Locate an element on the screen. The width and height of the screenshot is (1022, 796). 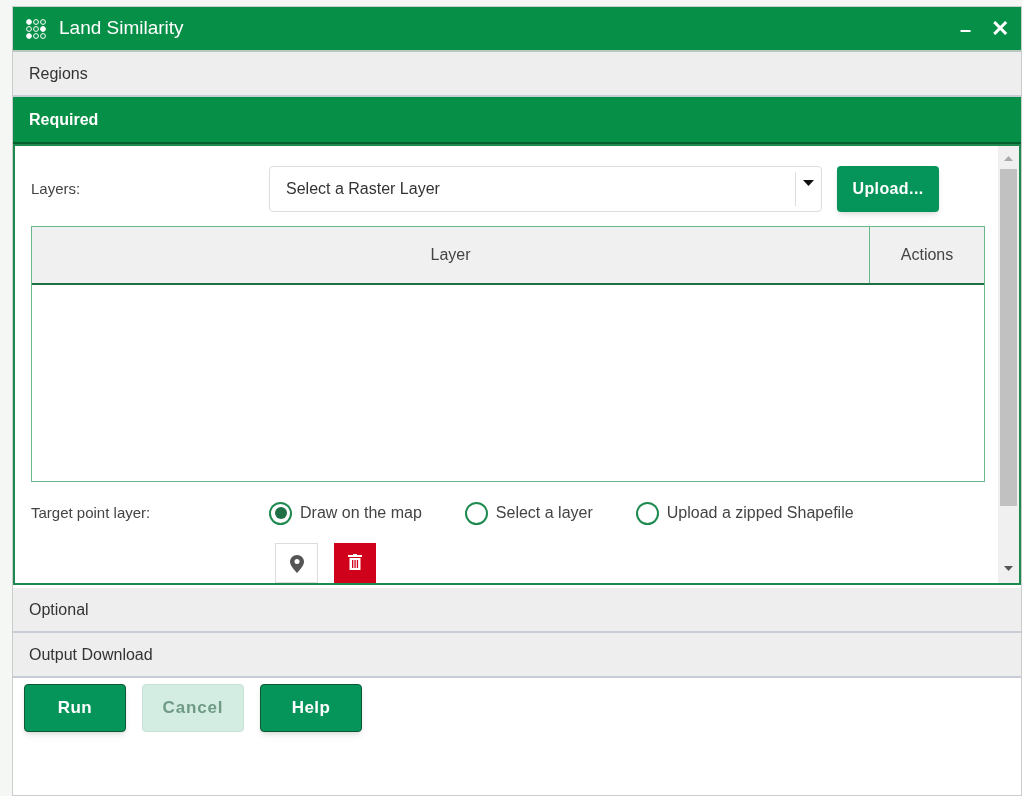
scroll-down-icon is located at coordinates (1008, 568).